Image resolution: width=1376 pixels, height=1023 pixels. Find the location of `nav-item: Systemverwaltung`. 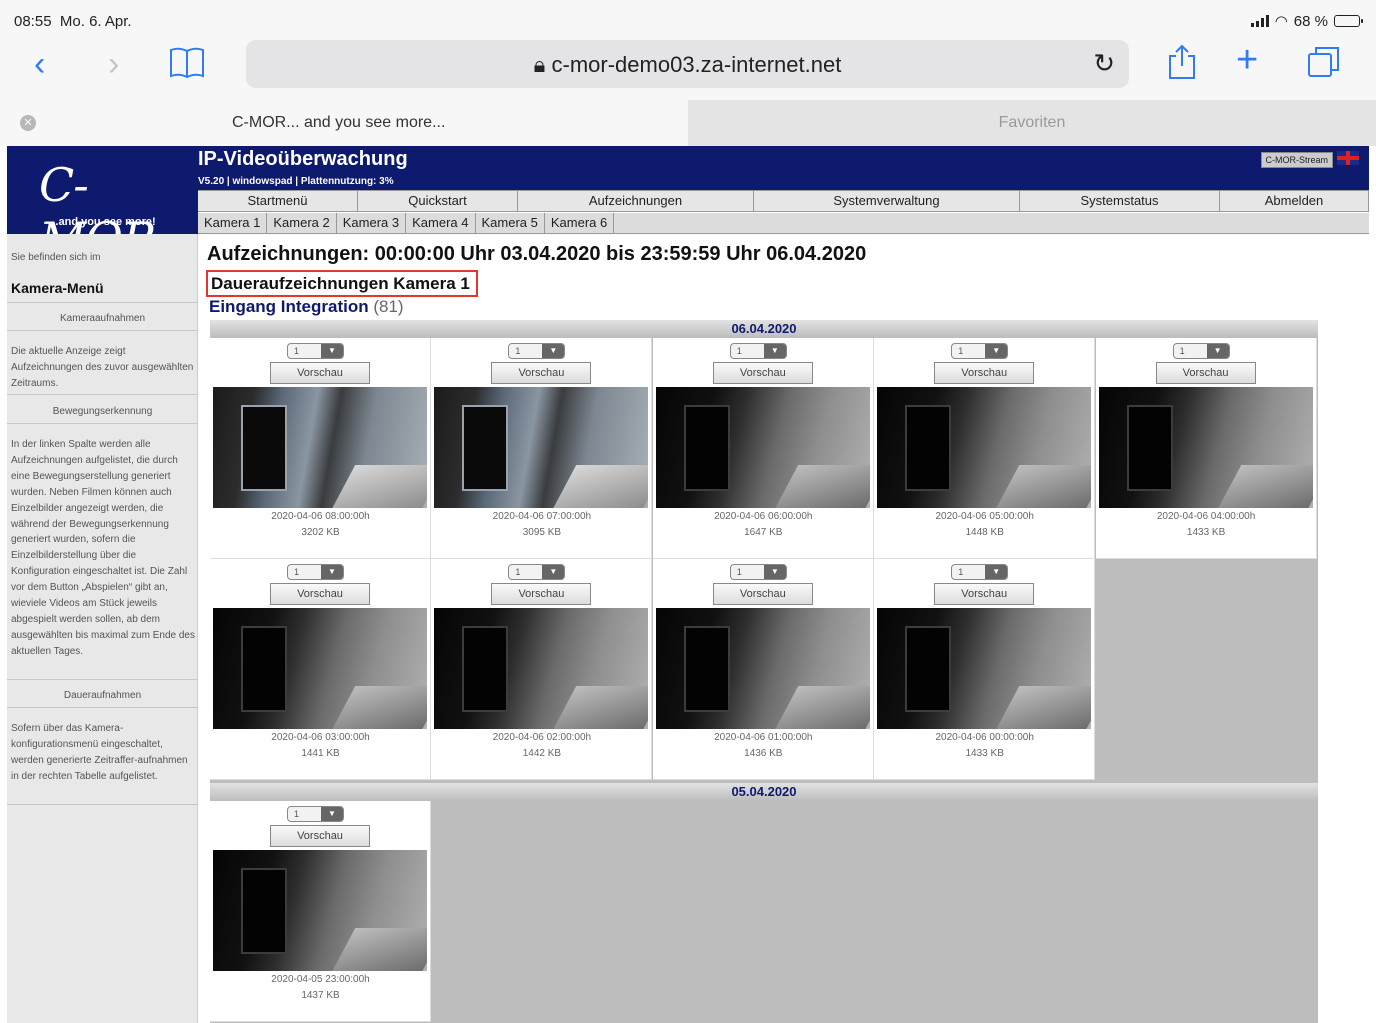

nav-item: Systemverwaltung is located at coordinates (887, 201).